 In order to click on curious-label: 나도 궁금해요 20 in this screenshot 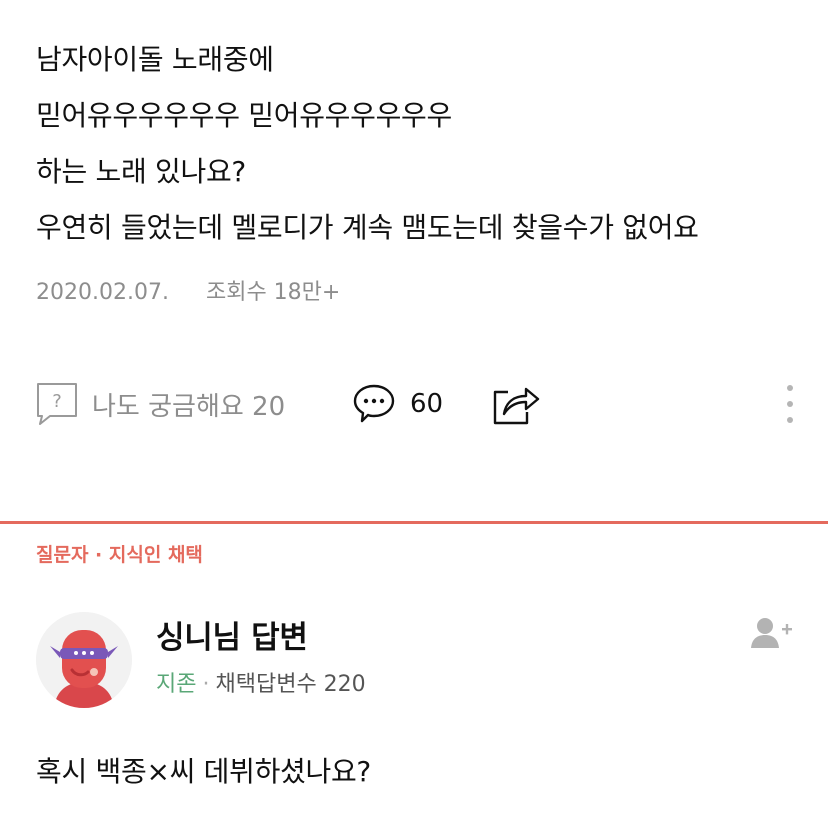, I will do `click(189, 406)`.